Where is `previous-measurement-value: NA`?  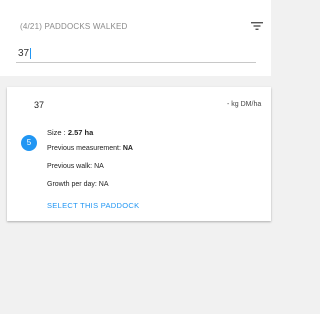
previous-measurement-value: NA is located at coordinates (127, 148).